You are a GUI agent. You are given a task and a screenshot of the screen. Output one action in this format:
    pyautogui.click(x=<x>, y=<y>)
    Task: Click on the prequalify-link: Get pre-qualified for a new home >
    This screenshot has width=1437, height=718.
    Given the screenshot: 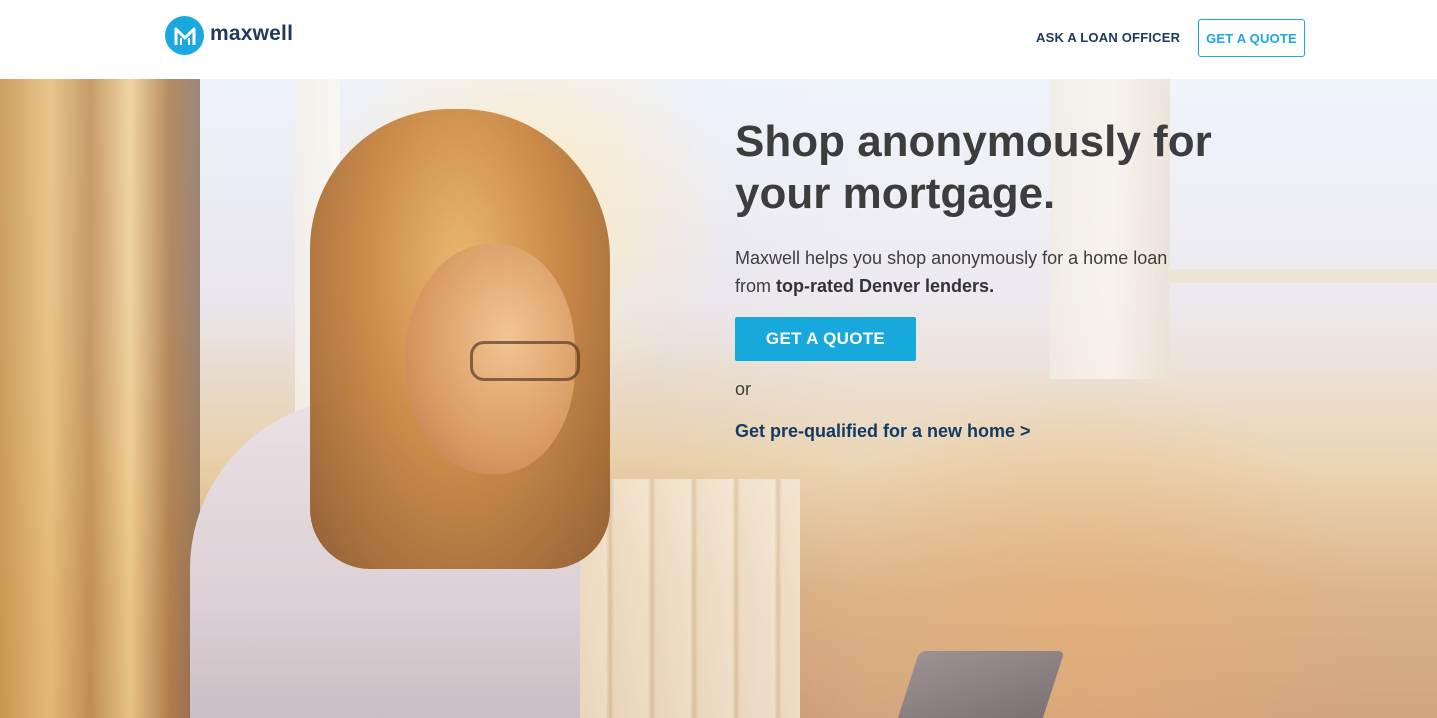 What is the action you would take?
    pyautogui.click(x=995, y=431)
    